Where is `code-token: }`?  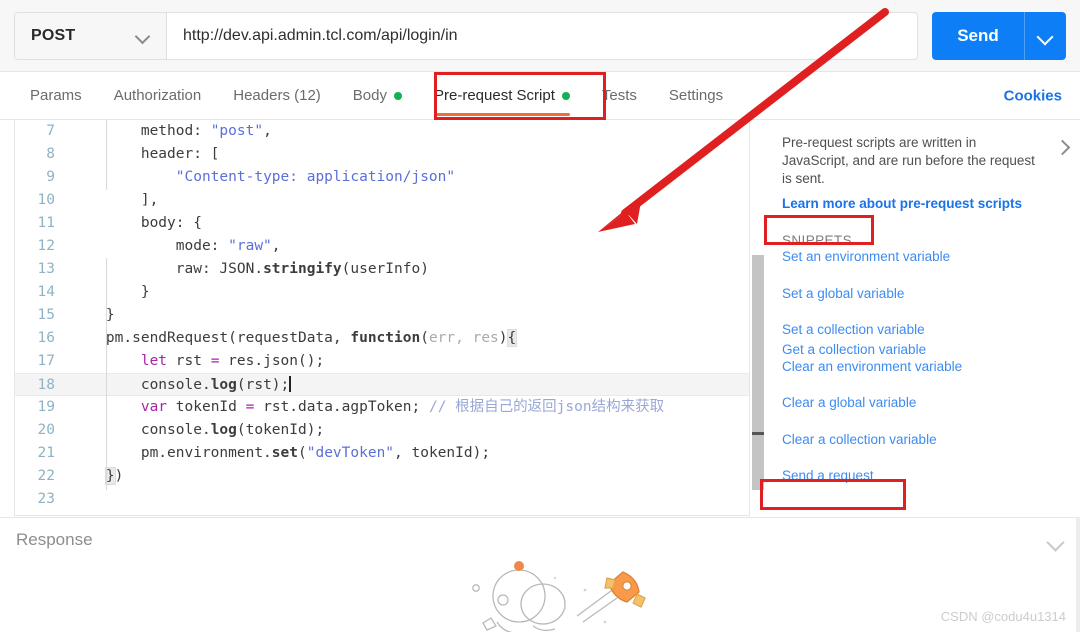
code-token: } is located at coordinates (110, 476).